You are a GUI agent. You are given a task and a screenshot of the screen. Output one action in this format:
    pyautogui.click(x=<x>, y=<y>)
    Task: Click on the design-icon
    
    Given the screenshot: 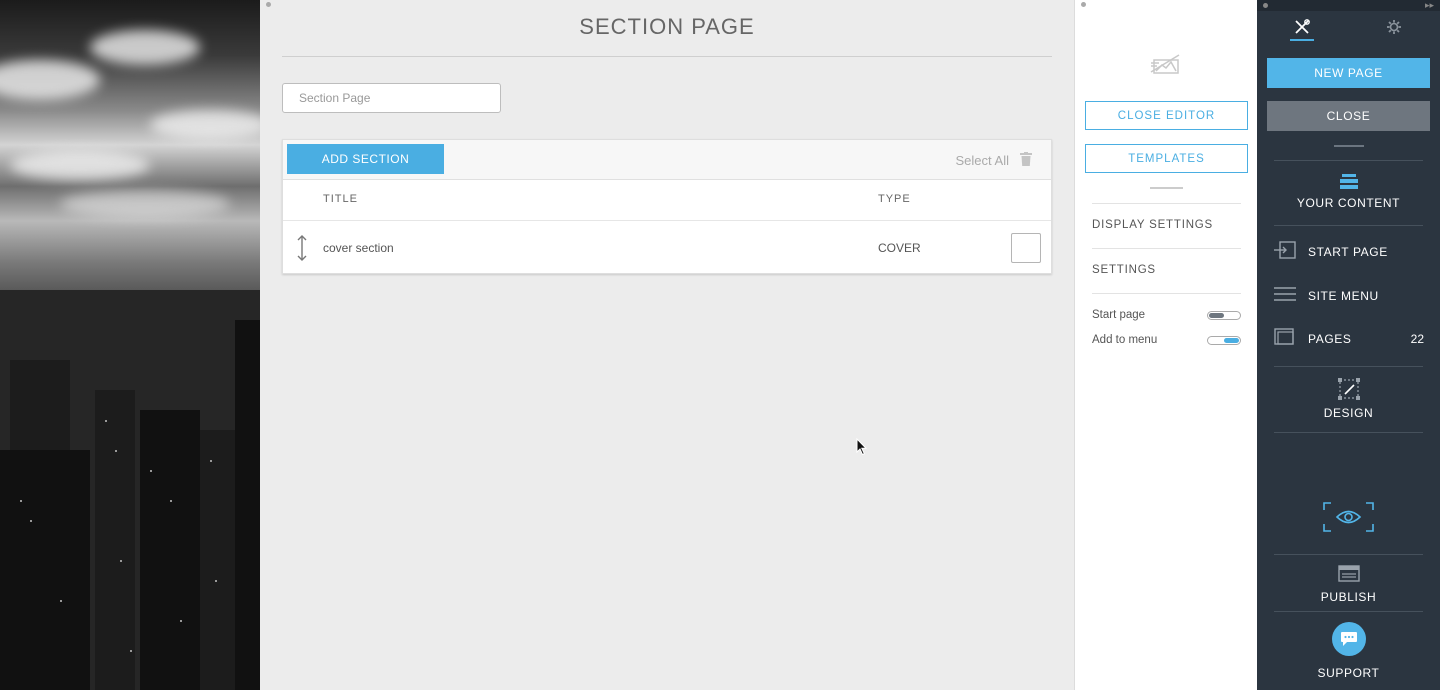 What is the action you would take?
    pyautogui.click(x=1349, y=389)
    